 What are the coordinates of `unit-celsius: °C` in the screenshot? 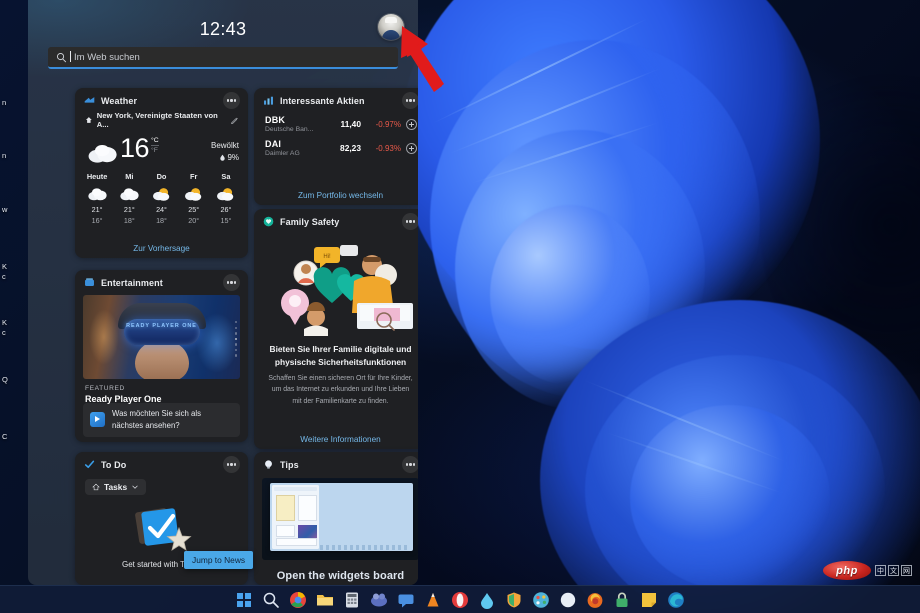 It's located at (155, 140).